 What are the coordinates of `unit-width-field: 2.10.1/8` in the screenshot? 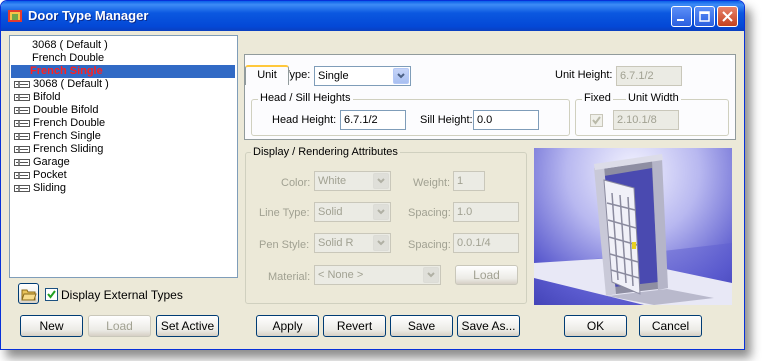 It's located at (646, 120).